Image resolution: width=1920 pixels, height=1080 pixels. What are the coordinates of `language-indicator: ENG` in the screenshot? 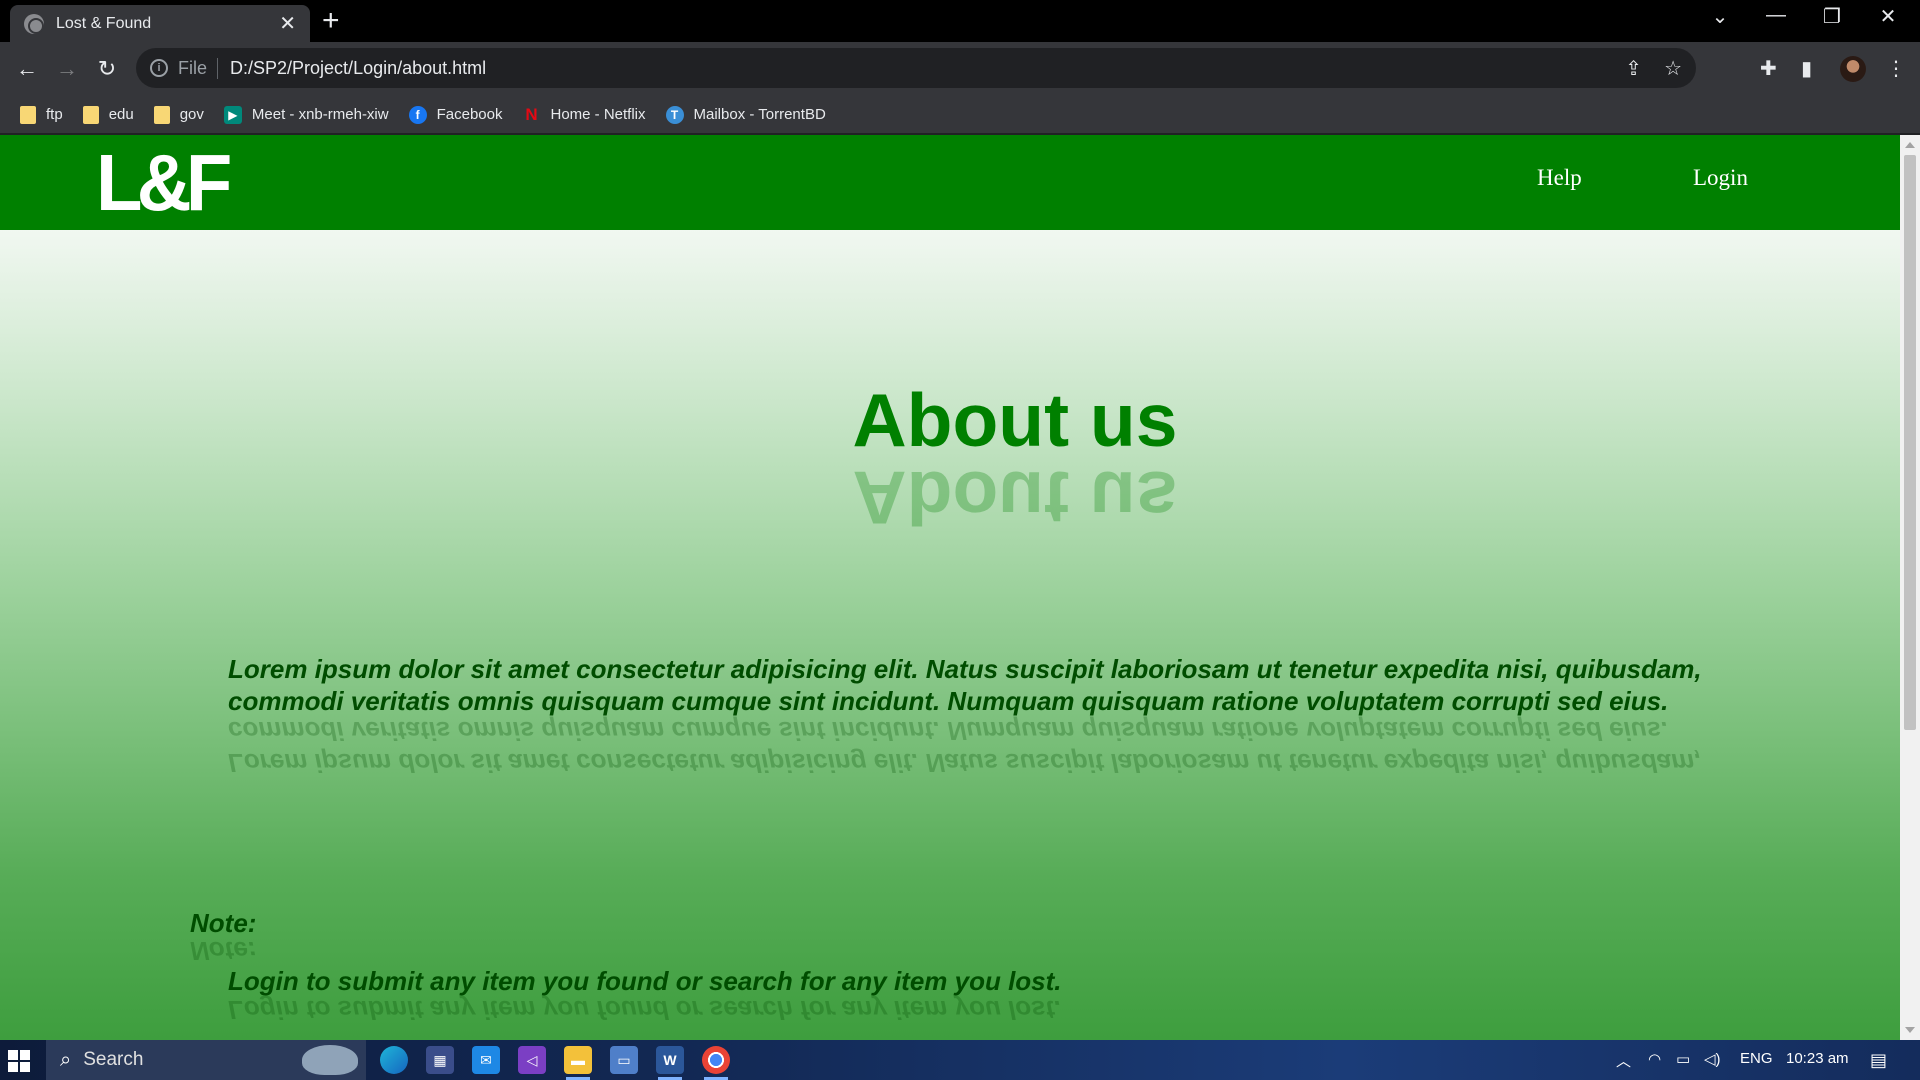 It's located at (1756, 1058).